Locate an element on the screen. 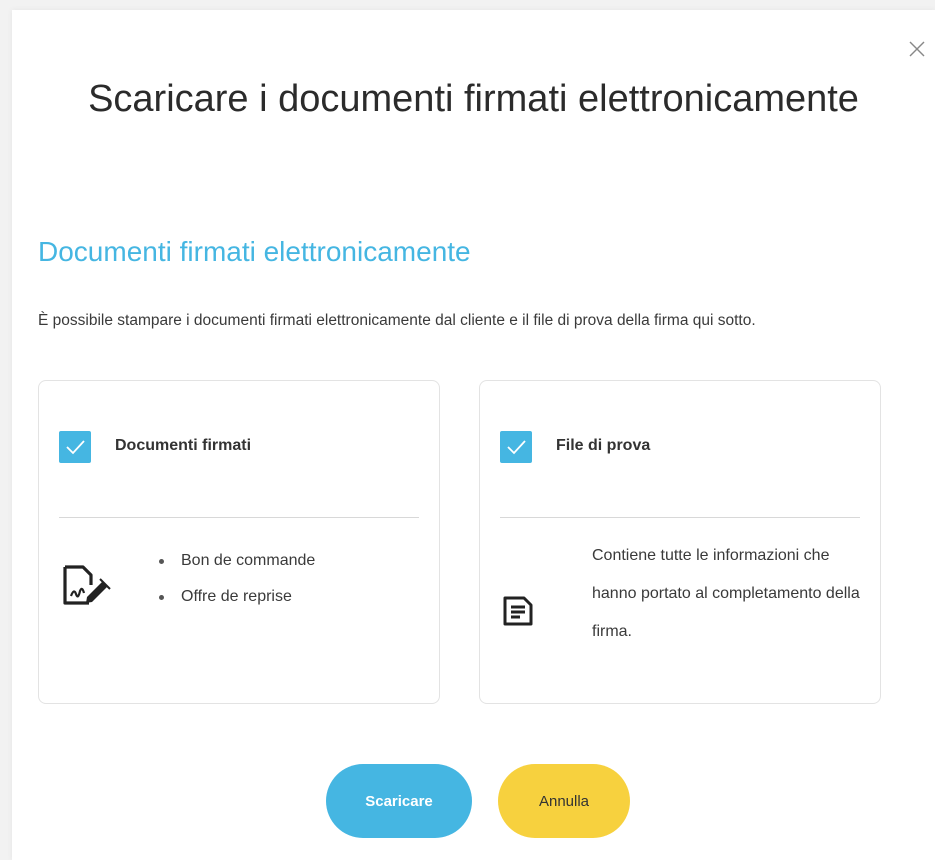  signed-documents-checkbox is located at coordinates (75, 447).